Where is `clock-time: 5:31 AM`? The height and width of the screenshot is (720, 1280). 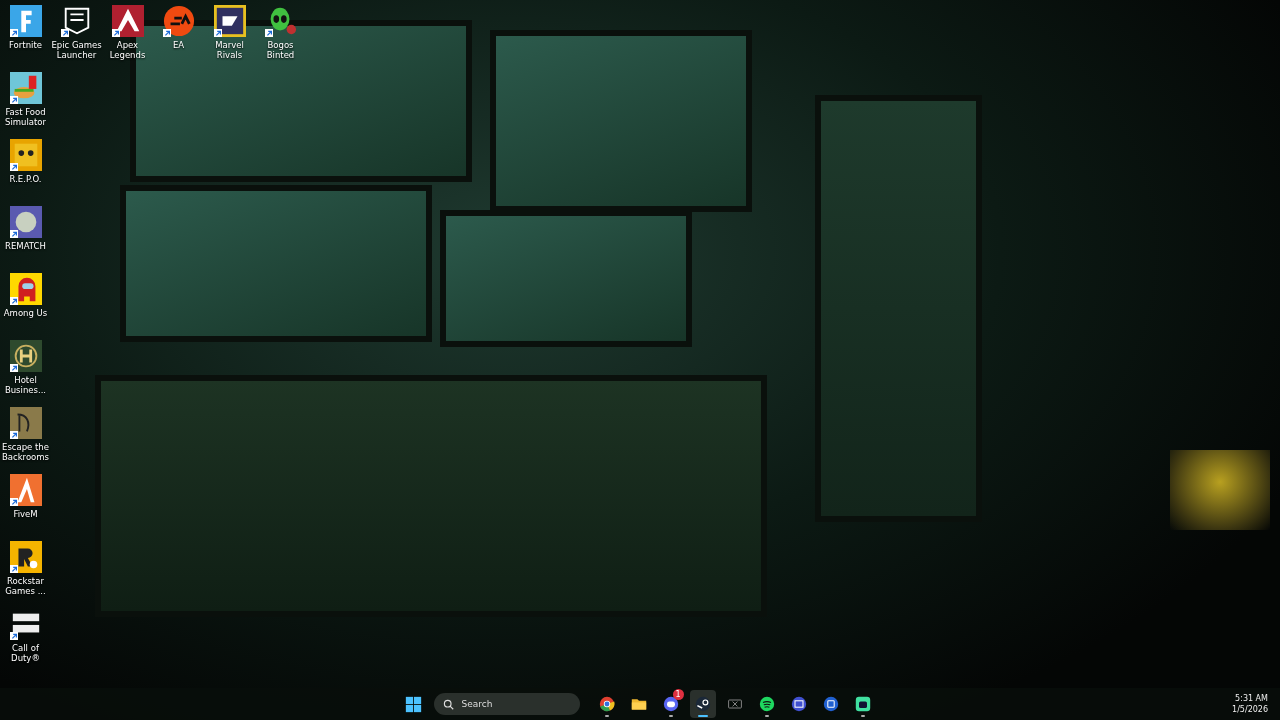
clock-time: 5:31 AM is located at coordinates (1251, 698).